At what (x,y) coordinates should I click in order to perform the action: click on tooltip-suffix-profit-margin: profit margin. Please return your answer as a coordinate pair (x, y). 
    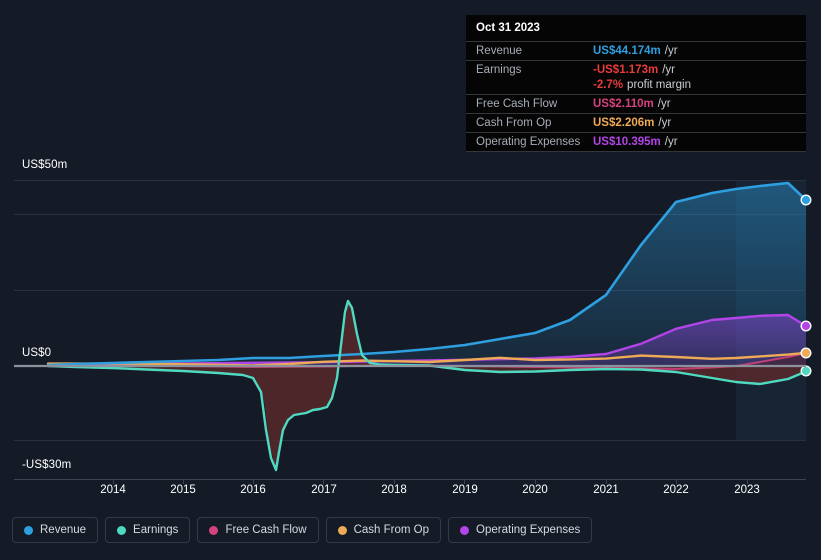
    Looking at the image, I should click on (659, 85).